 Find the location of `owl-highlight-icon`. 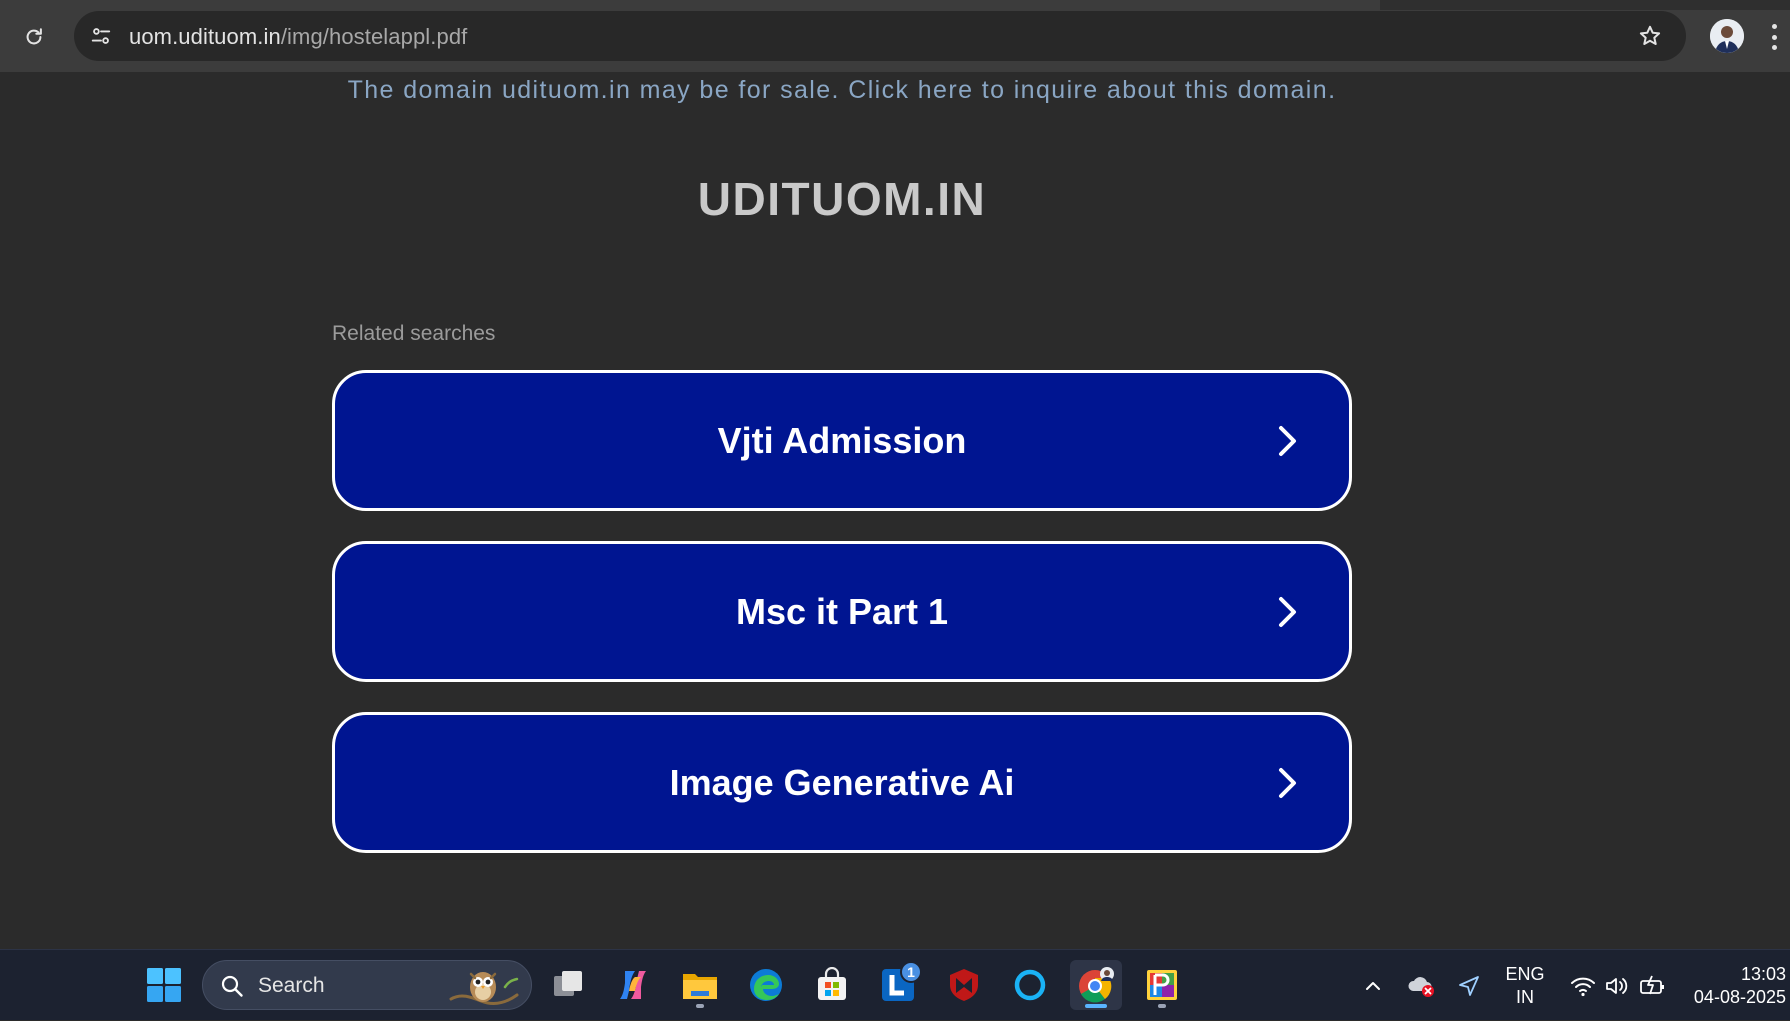

owl-highlight-icon is located at coordinates (484, 988).